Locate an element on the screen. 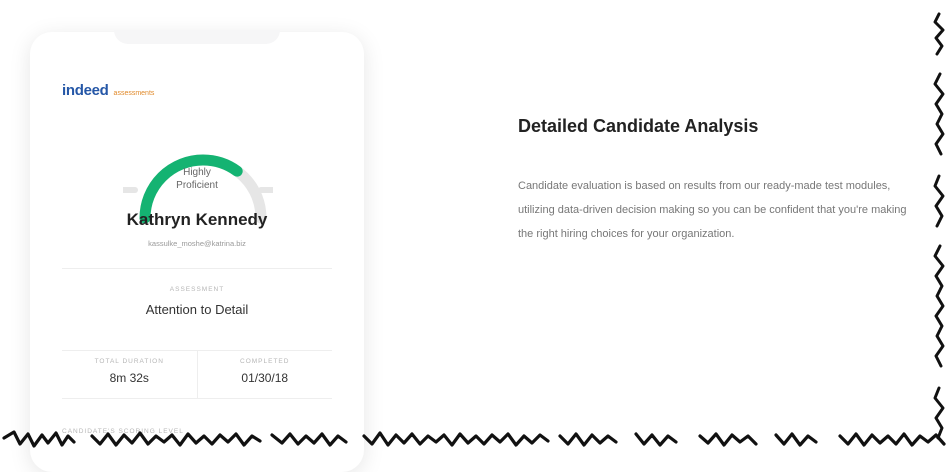  total-duration-label: TOTAL DURATION is located at coordinates (129, 361).